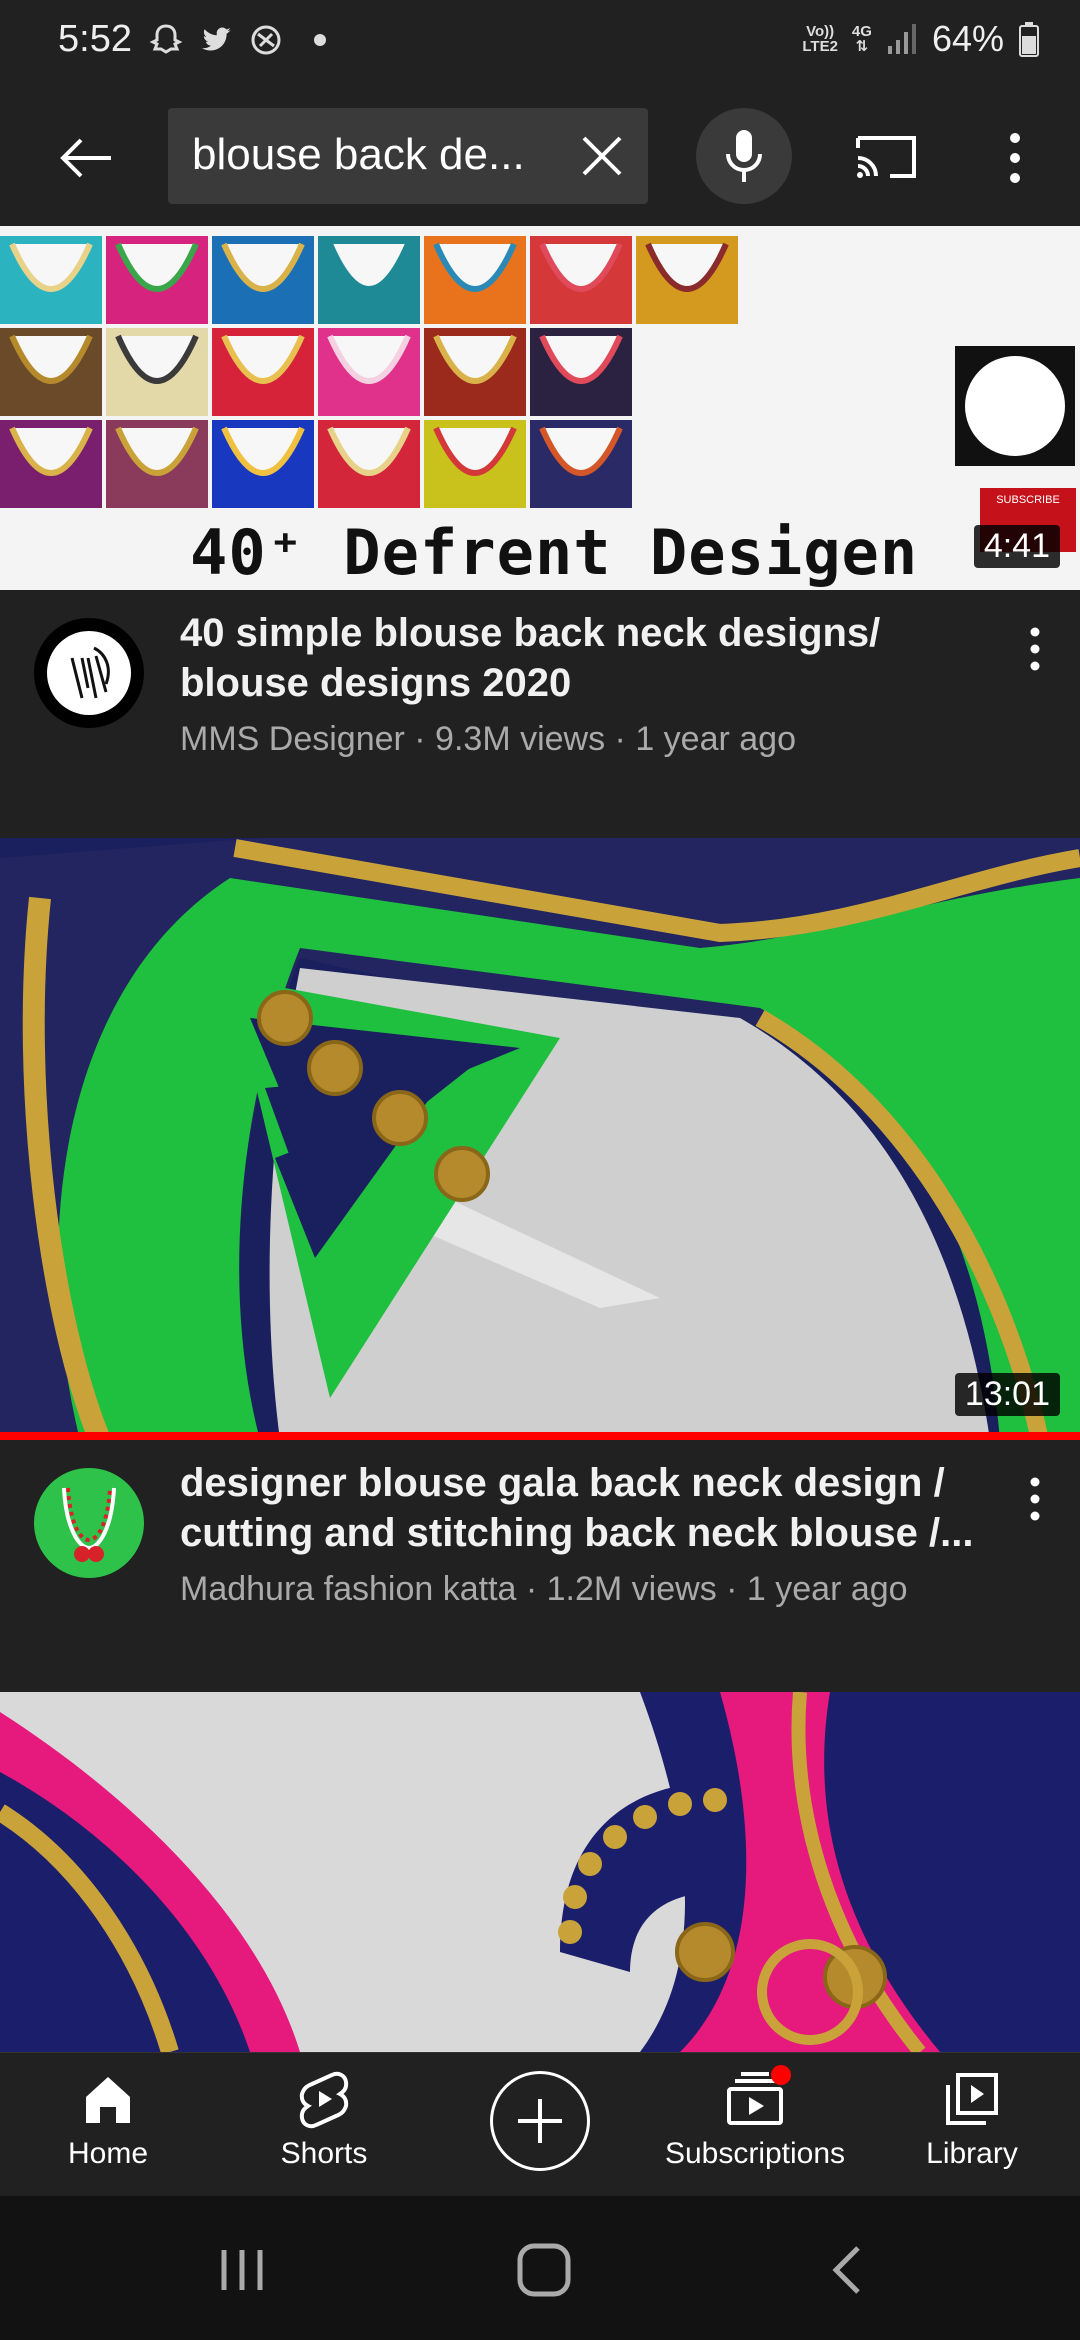 This screenshot has width=1080, height=2340. I want to click on back-button, so click(85, 158).